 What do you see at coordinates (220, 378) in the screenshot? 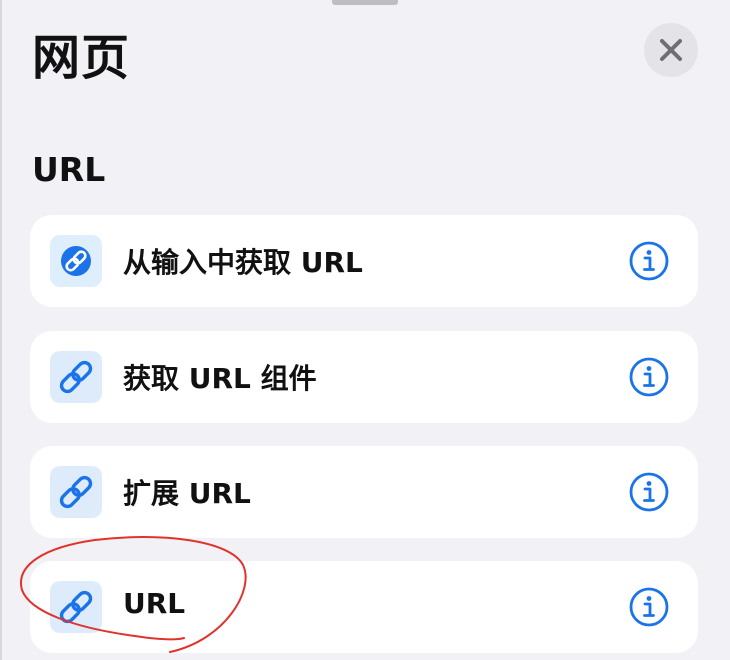
I see `action-label: 获取 URL 组件` at bounding box center [220, 378].